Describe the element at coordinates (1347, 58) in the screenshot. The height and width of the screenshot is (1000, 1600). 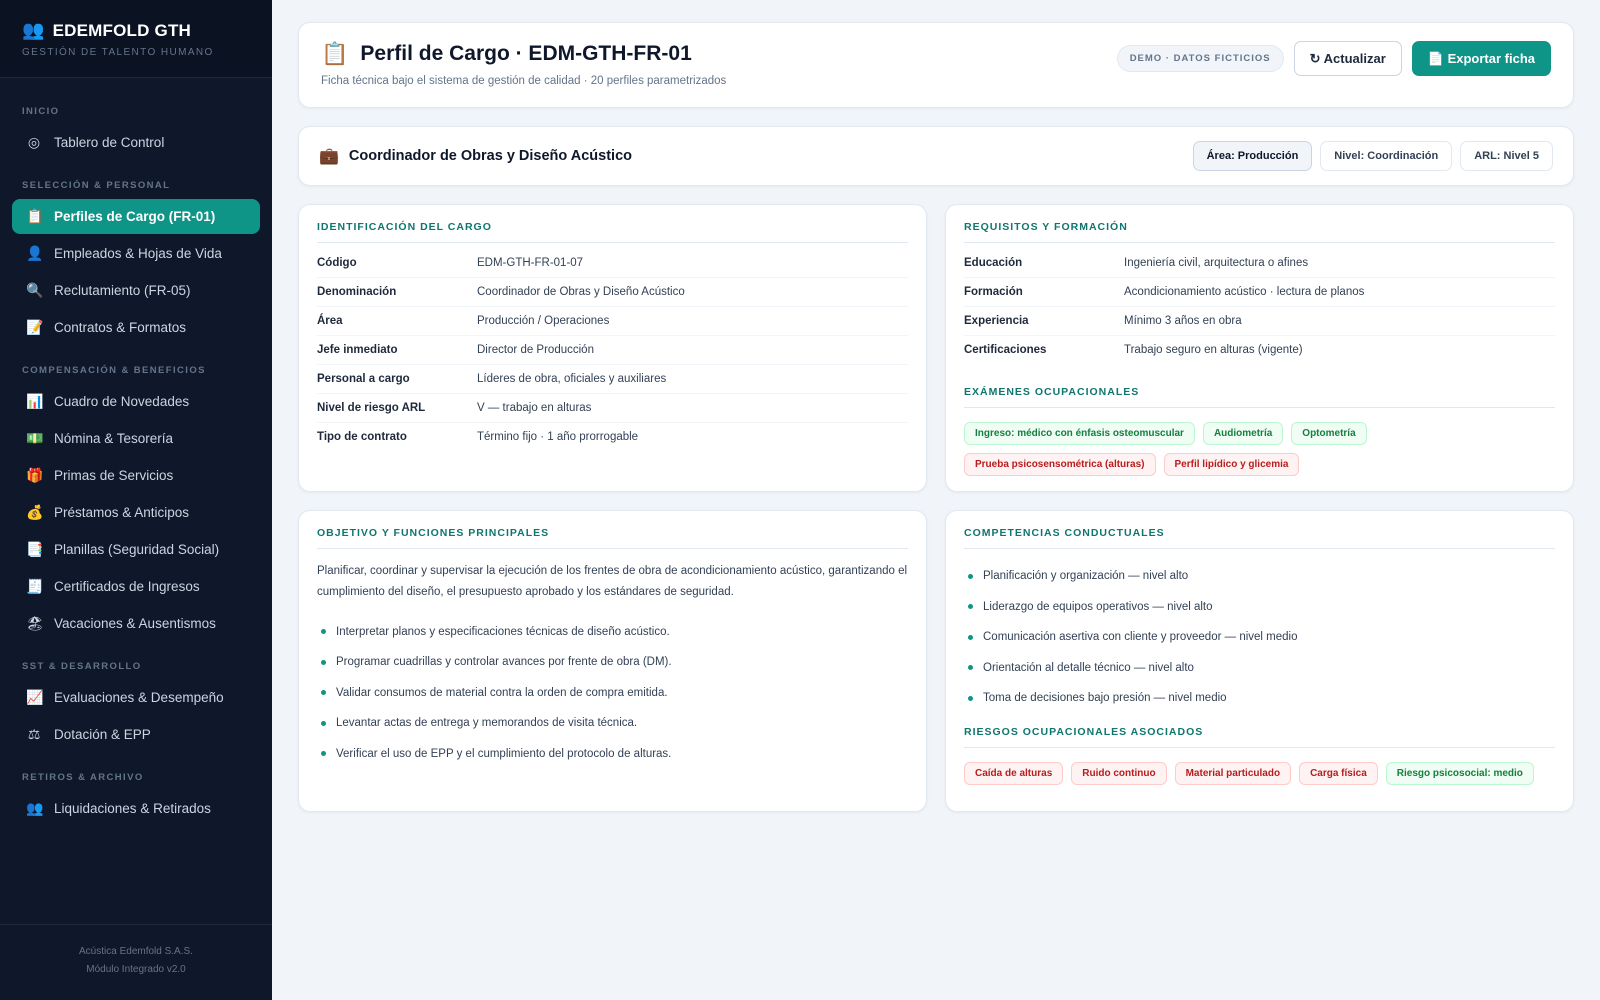
I see `refresh-button: ↻ Actualizar` at that location.